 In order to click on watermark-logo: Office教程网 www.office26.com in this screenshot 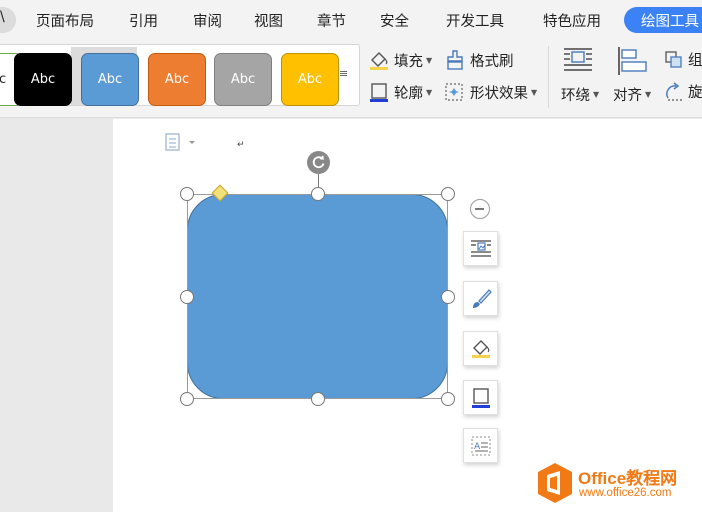, I will do `click(619, 485)`.